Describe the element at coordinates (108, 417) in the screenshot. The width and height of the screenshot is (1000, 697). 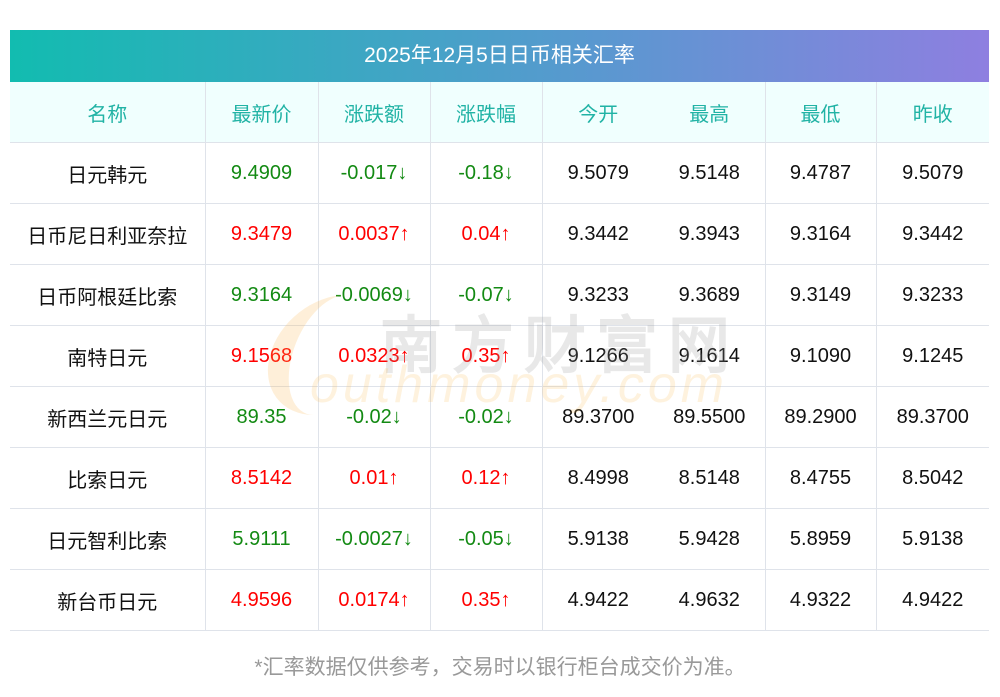
I see `pair-name: 新西兰元日元` at that location.